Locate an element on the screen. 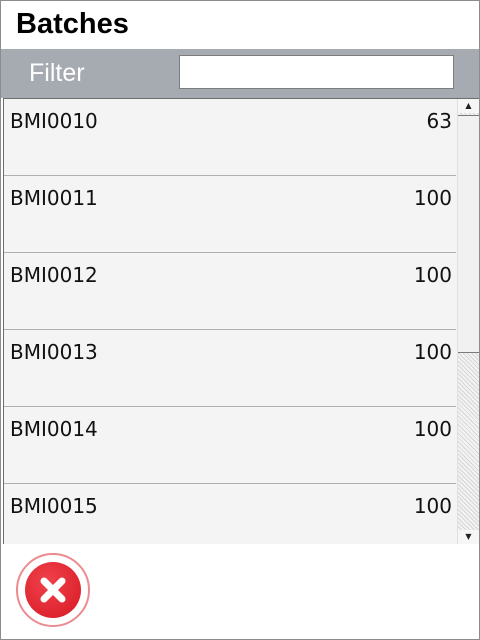  list-item: BMI0014 100 is located at coordinates (230, 445).